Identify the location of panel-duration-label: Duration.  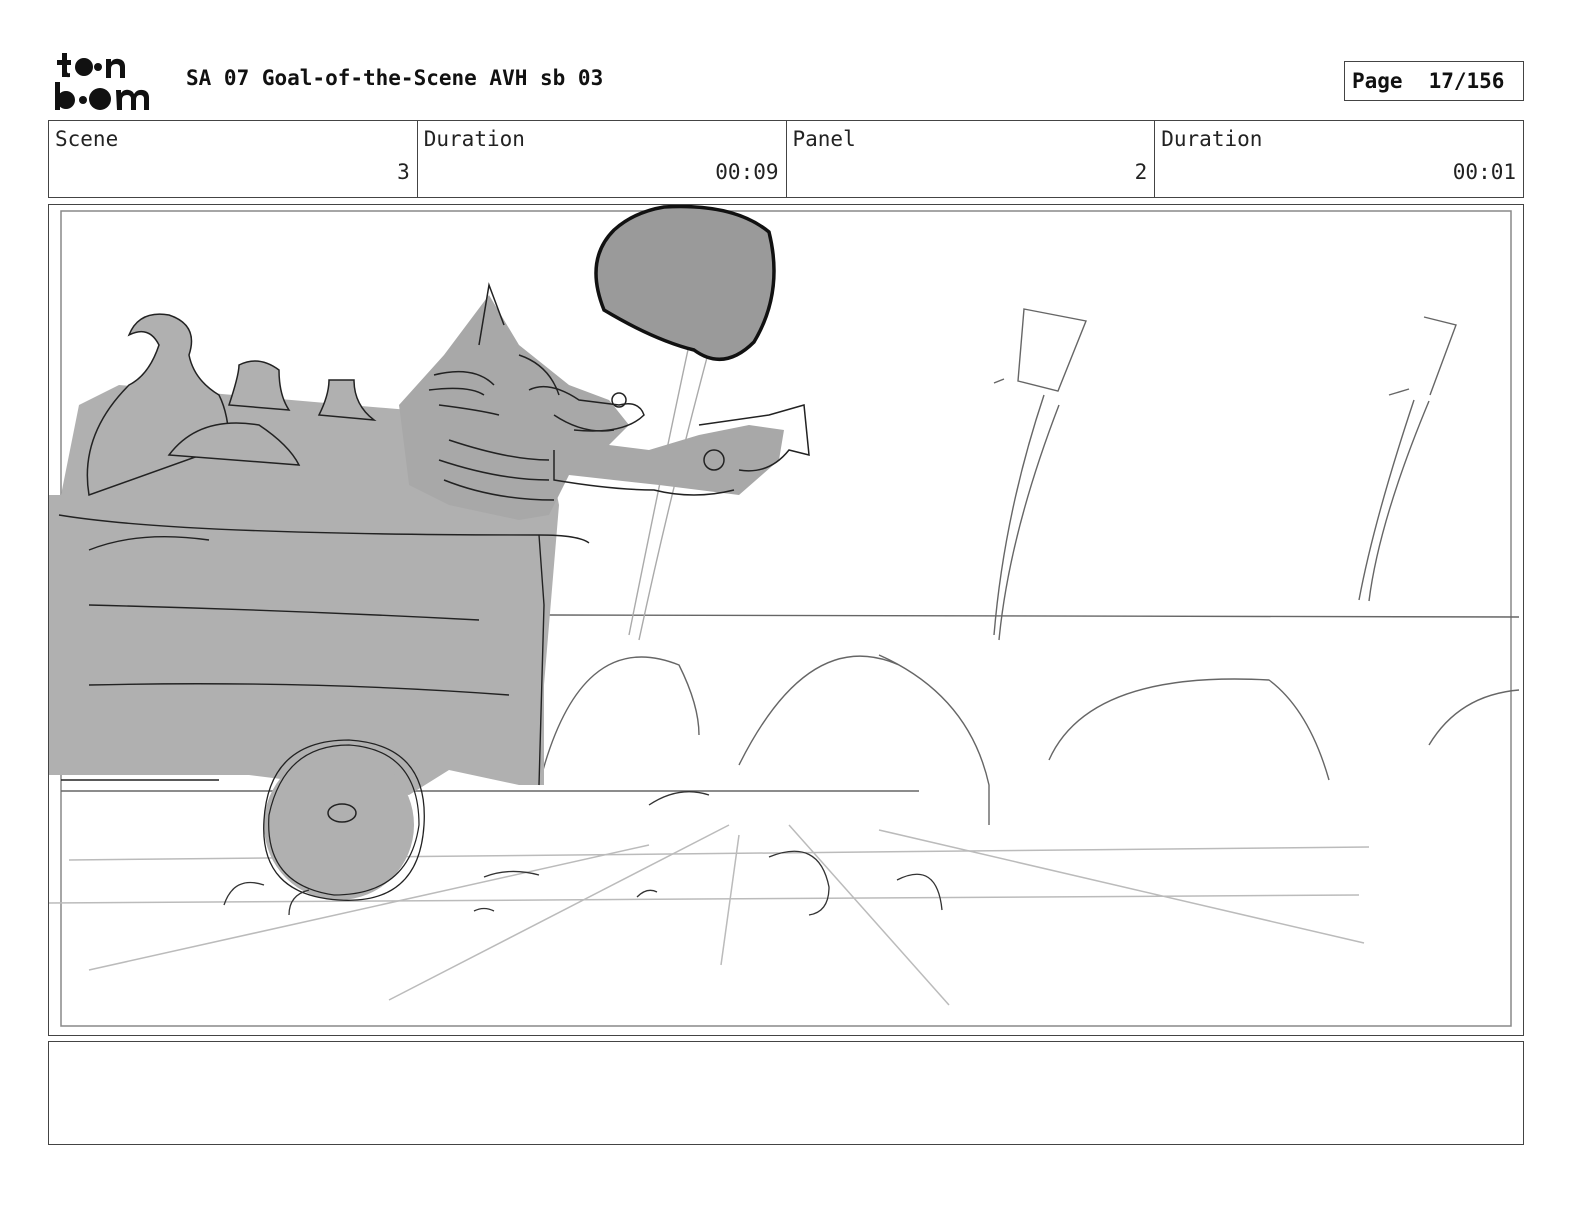
(1212, 139).